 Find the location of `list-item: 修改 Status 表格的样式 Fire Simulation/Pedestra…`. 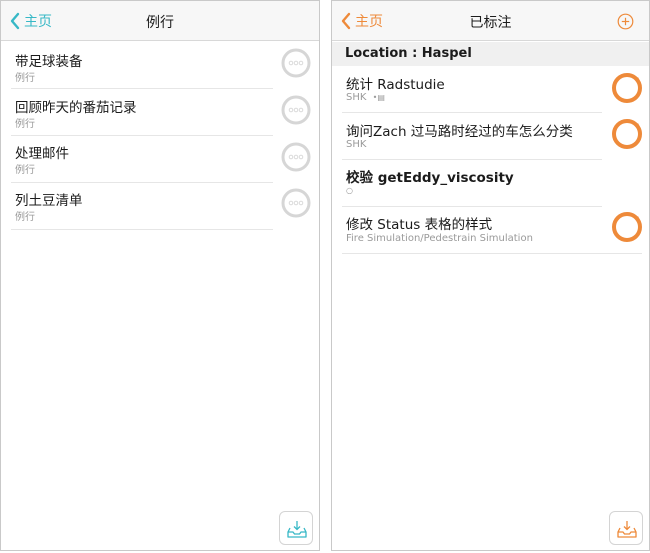

list-item: 修改 Status 表格的样式 Fire Simulation/Pedestra… is located at coordinates (490, 230).